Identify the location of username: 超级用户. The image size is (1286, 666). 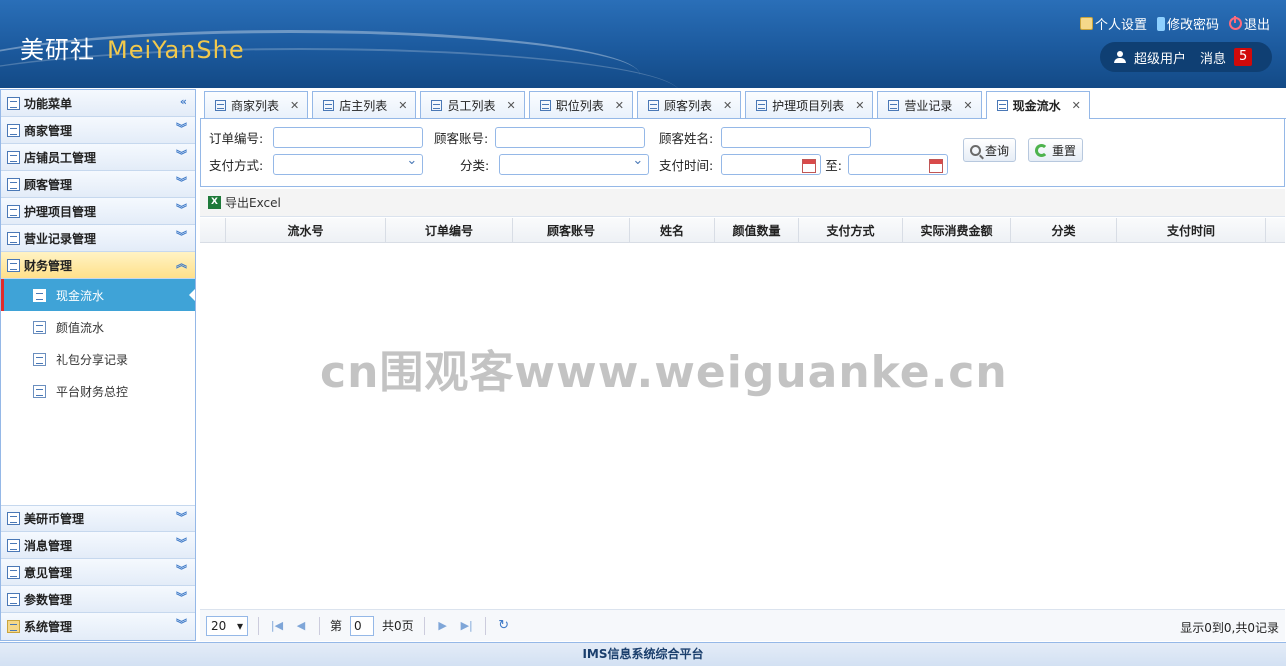
(1160, 57).